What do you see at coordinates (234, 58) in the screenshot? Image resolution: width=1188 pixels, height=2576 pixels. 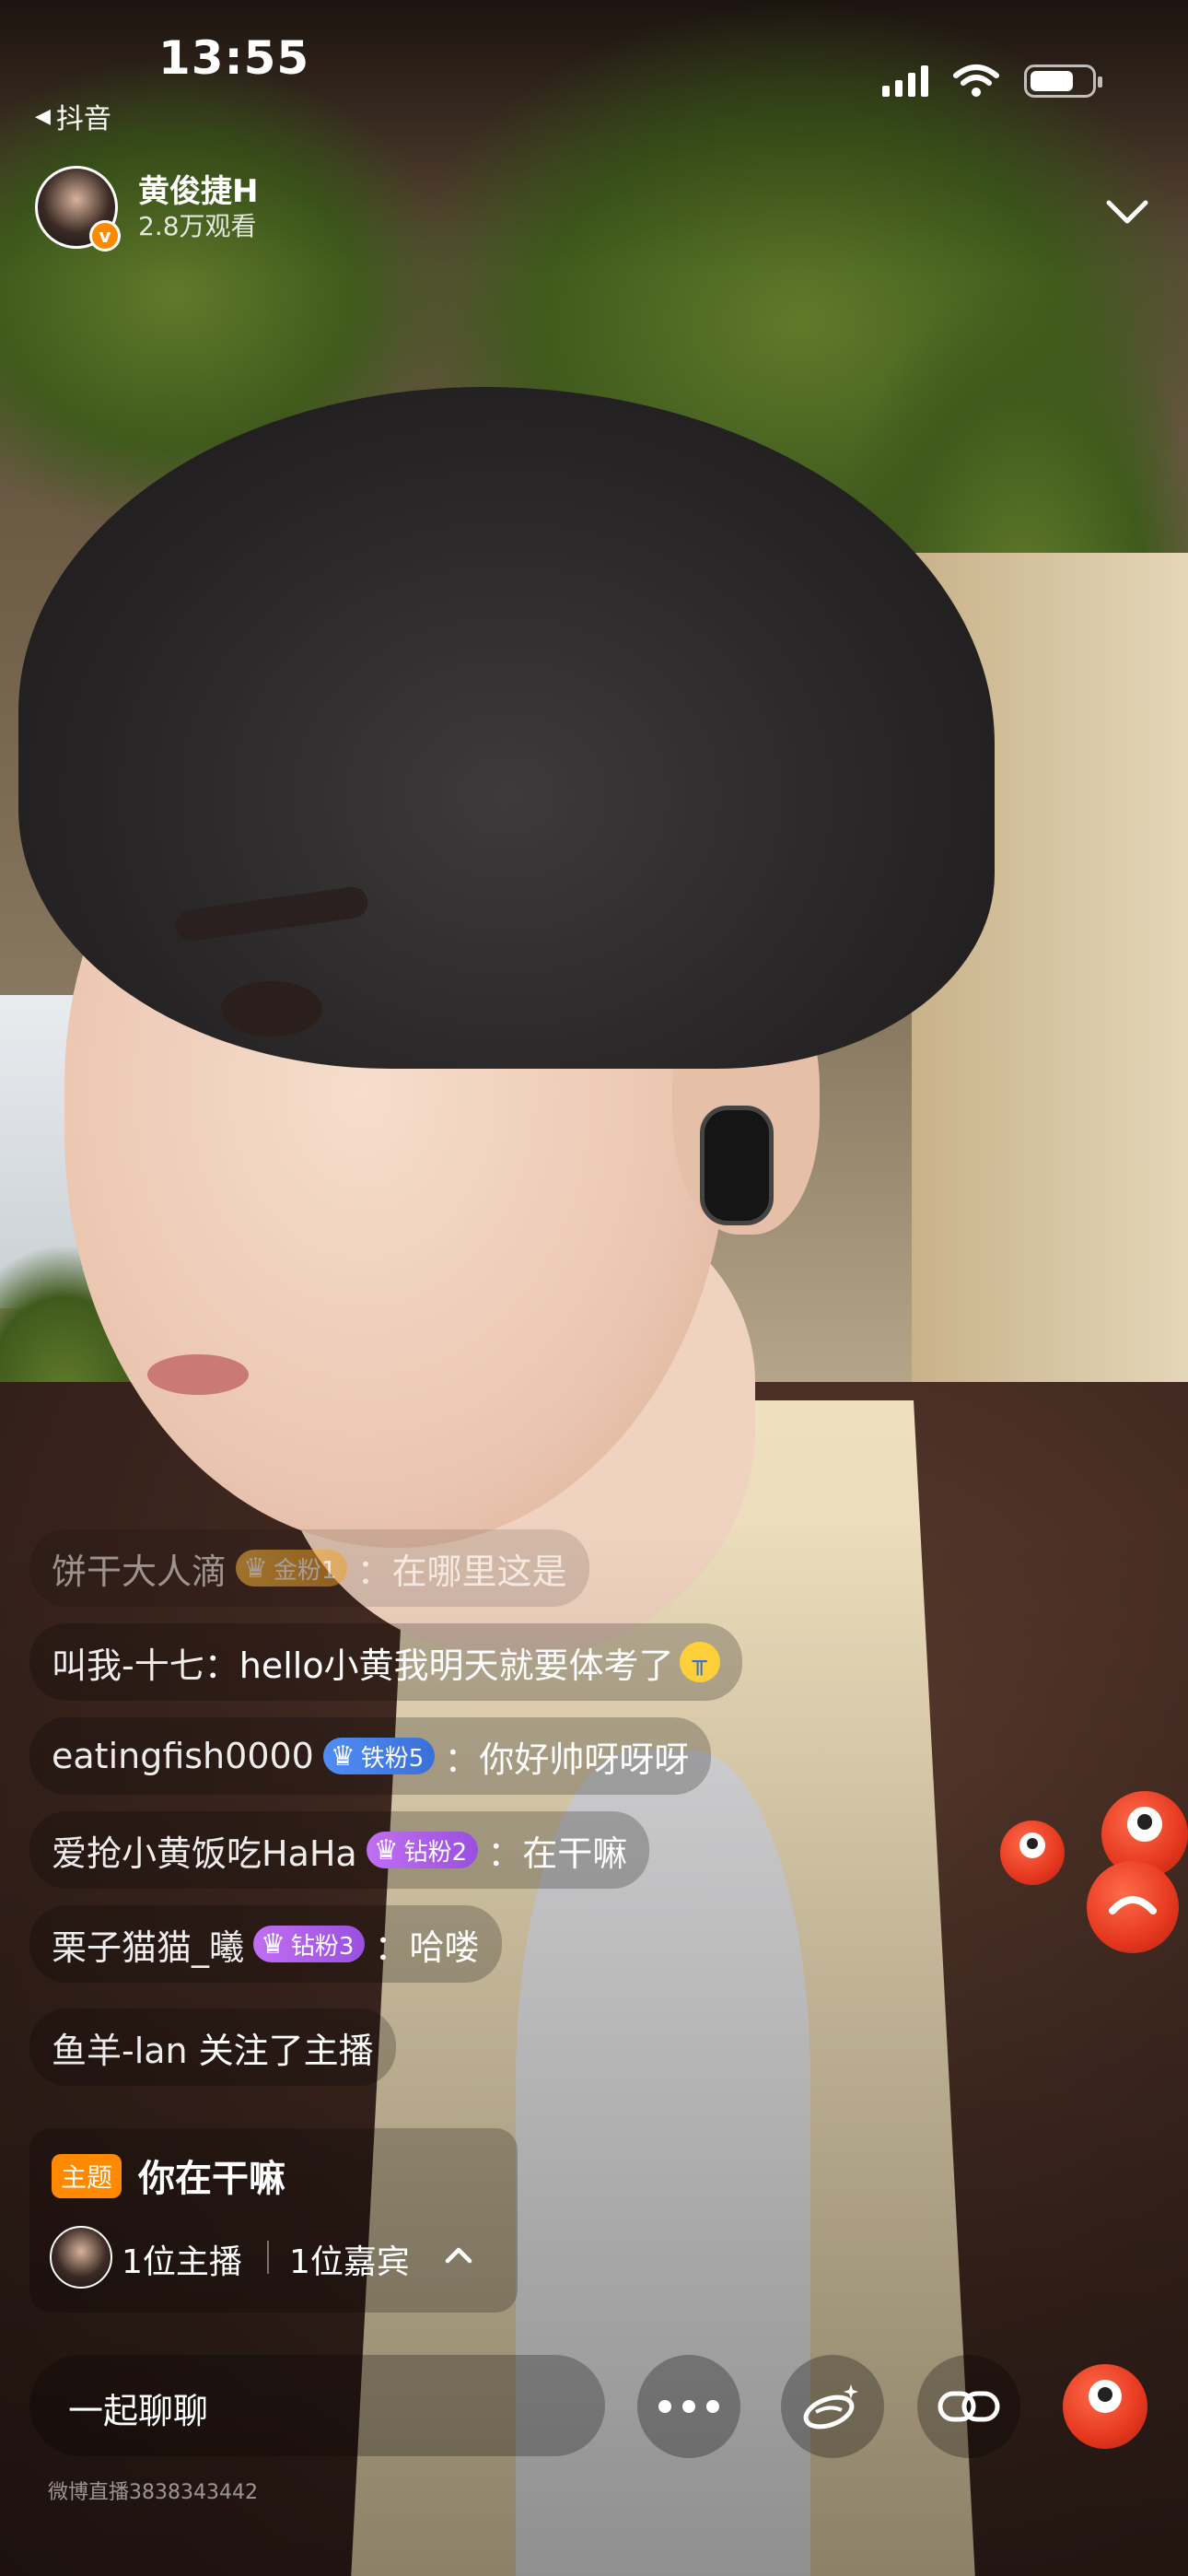 I see `status-time: 13:55` at bounding box center [234, 58].